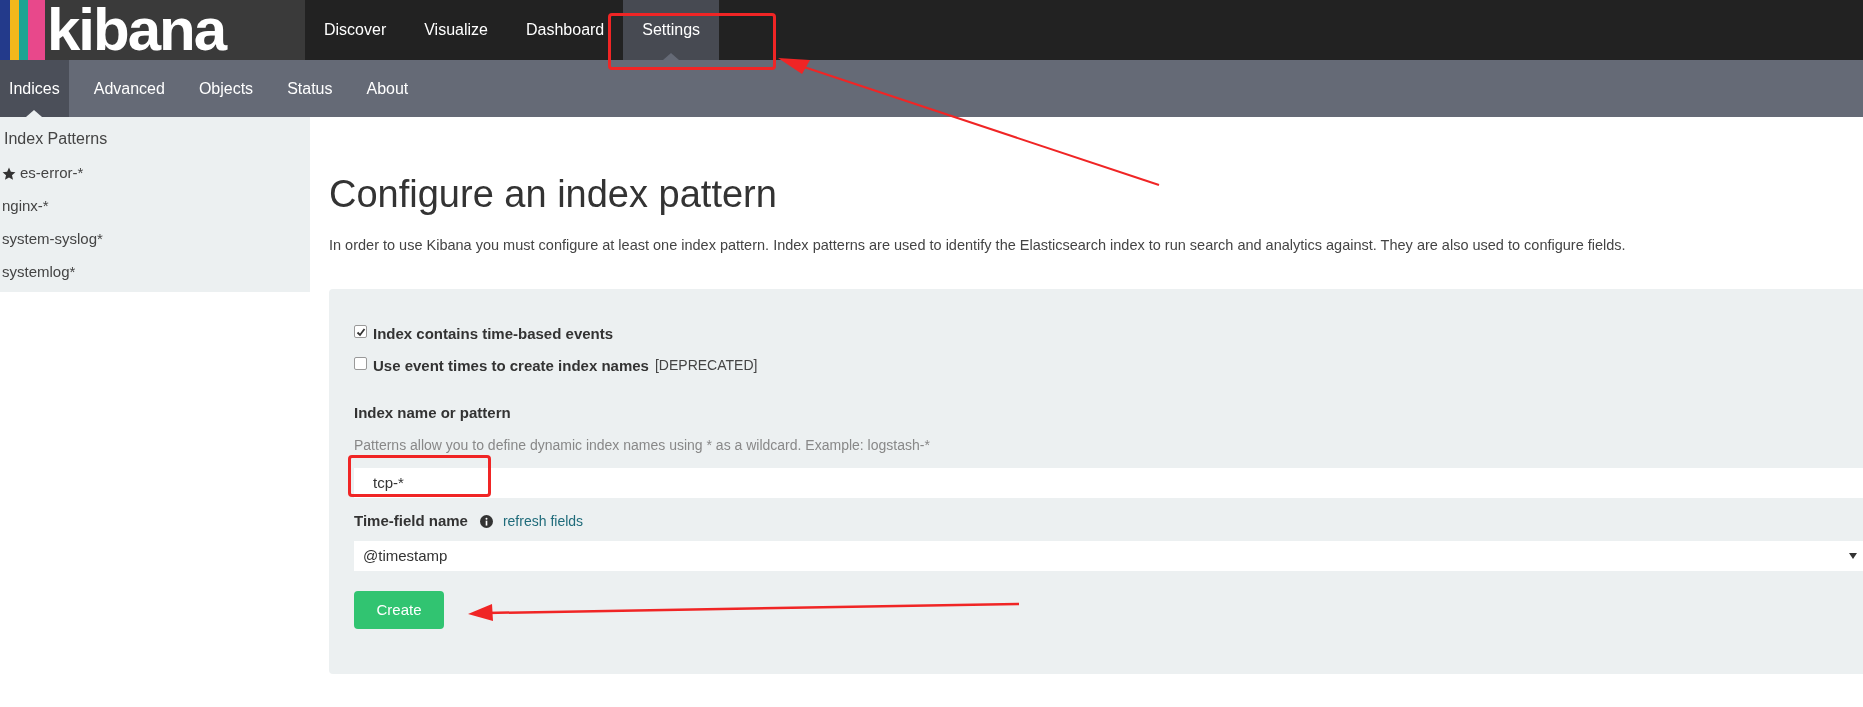 This screenshot has height=707, width=1863. Describe the element at coordinates (671, 30) in the screenshot. I see `top-nav-tab: Settings` at that location.